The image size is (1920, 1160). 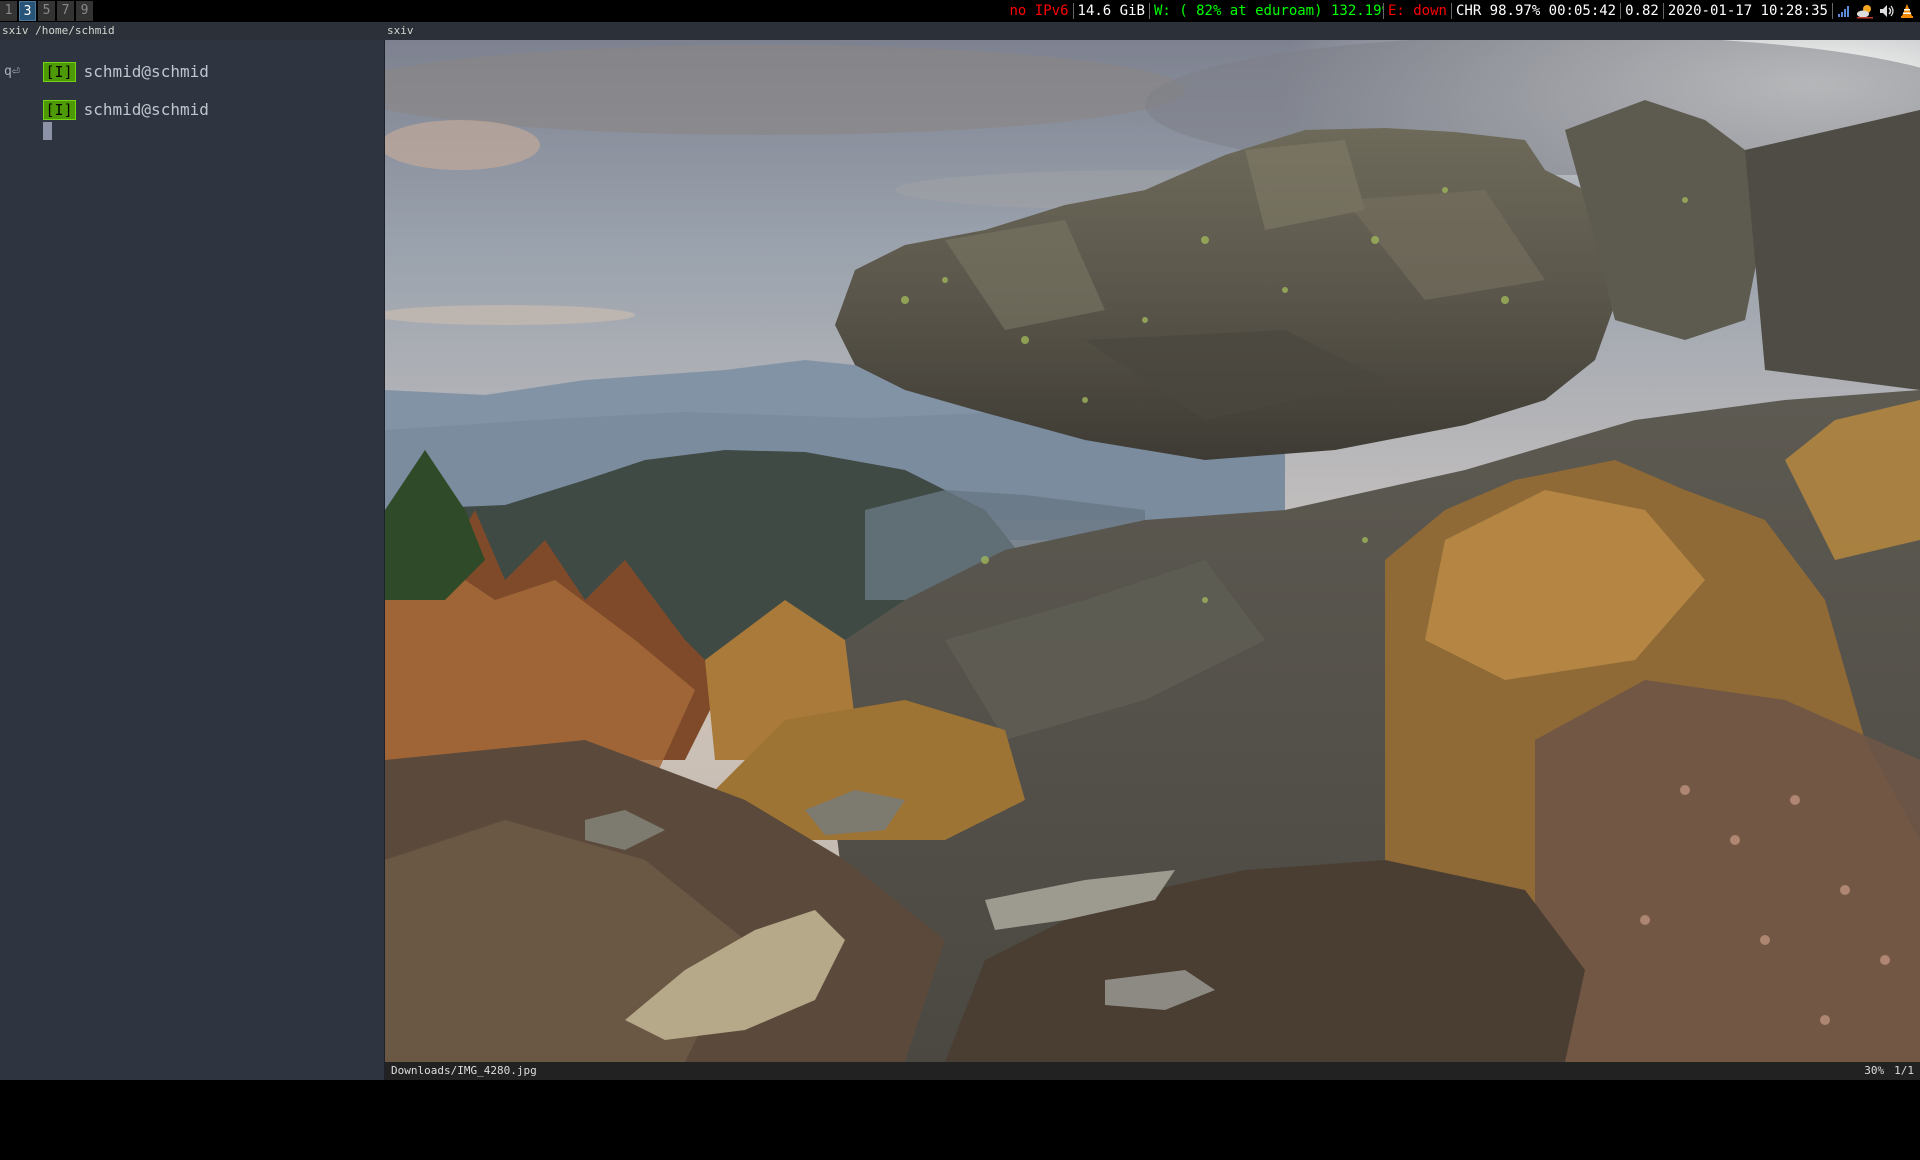 What do you see at coordinates (960, 1120) in the screenshot?
I see `empty-screen-area` at bounding box center [960, 1120].